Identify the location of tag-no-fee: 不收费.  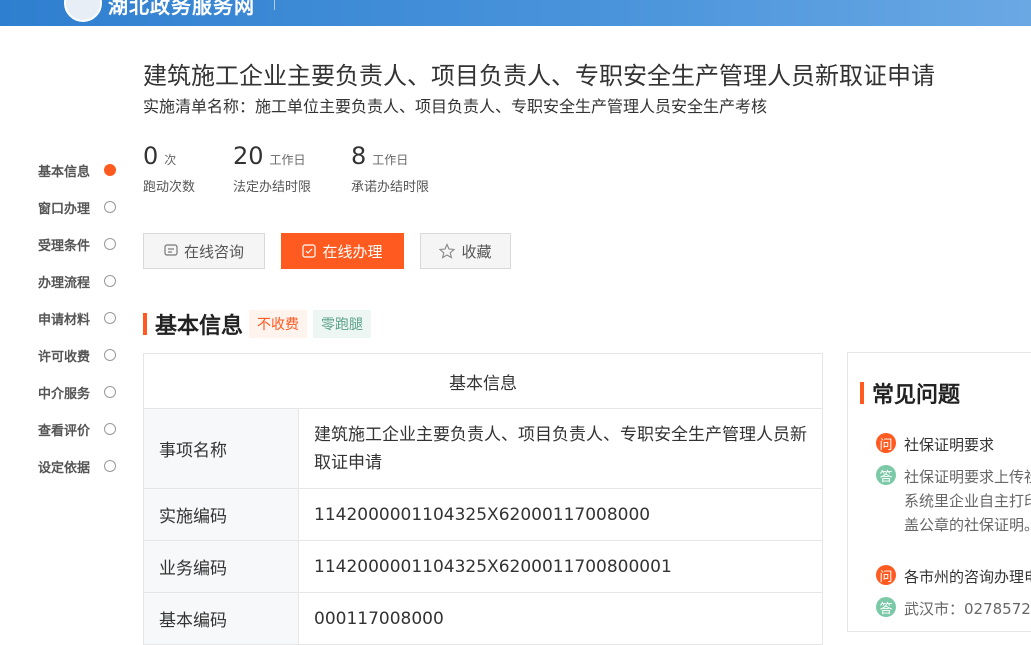
(278, 324).